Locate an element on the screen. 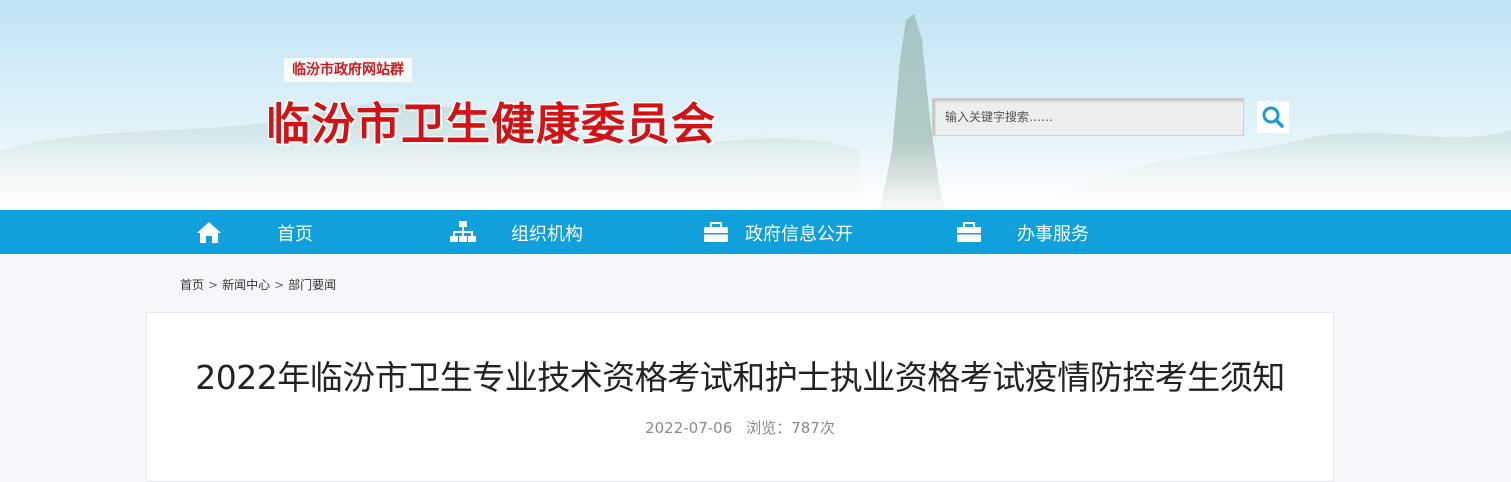 The width and height of the screenshot is (1511, 482). site-group-label: 临汾市政府网站群 is located at coordinates (348, 70).